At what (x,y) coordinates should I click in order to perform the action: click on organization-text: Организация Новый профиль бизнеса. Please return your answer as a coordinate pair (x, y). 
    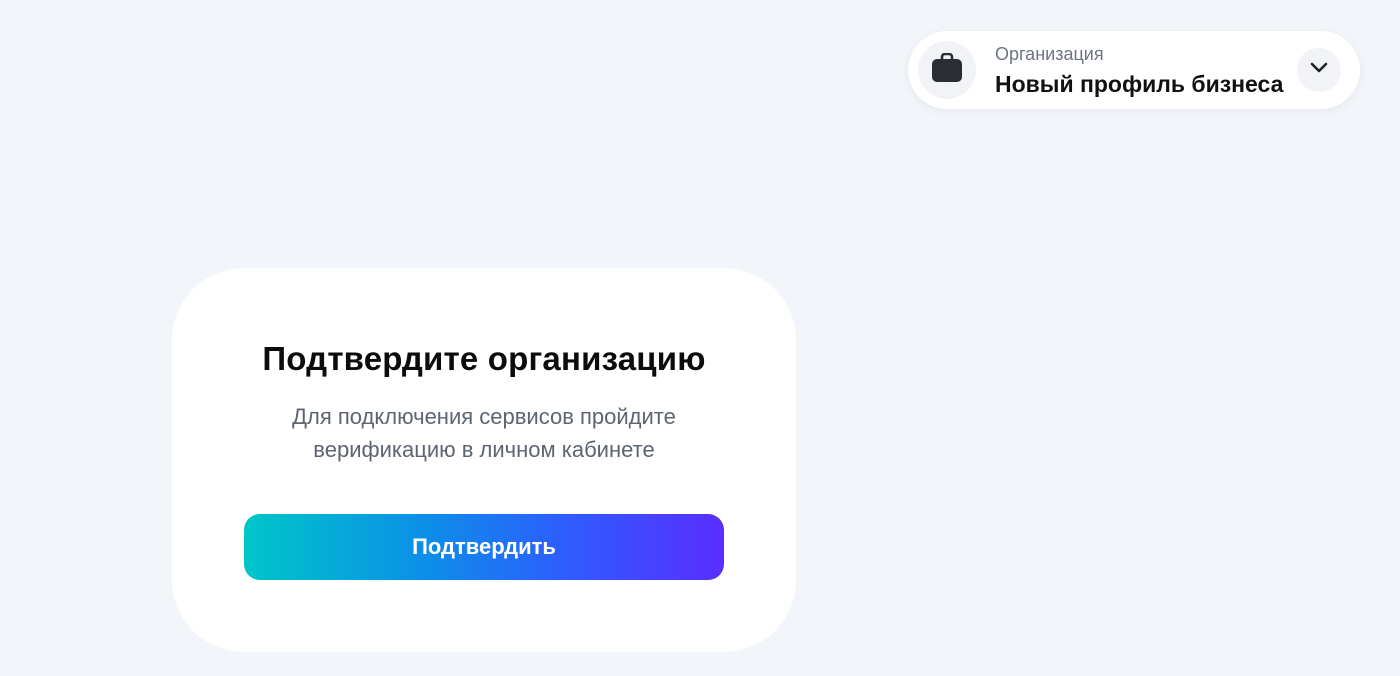
    Looking at the image, I should click on (1139, 71).